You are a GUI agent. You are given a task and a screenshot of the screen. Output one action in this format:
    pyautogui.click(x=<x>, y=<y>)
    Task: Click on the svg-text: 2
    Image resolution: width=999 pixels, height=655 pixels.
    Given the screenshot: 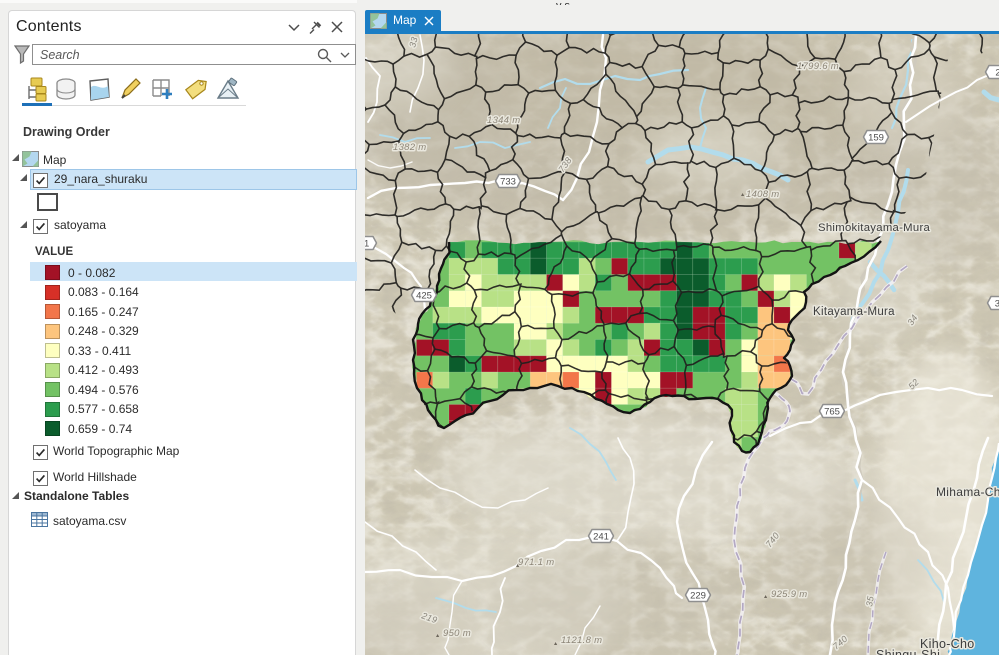 What is the action you would take?
    pyautogui.click(x=997, y=72)
    